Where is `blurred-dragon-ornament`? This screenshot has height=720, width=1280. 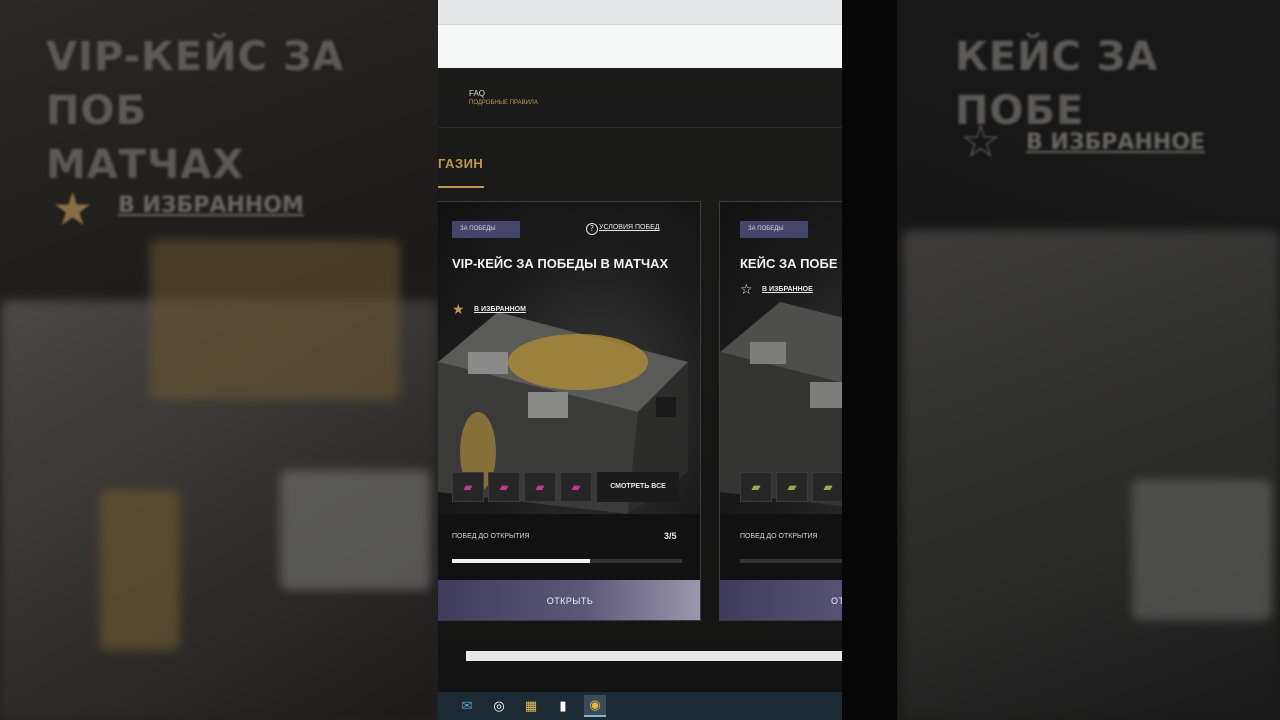 blurred-dragon-ornament is located at coordinates (275, 320).